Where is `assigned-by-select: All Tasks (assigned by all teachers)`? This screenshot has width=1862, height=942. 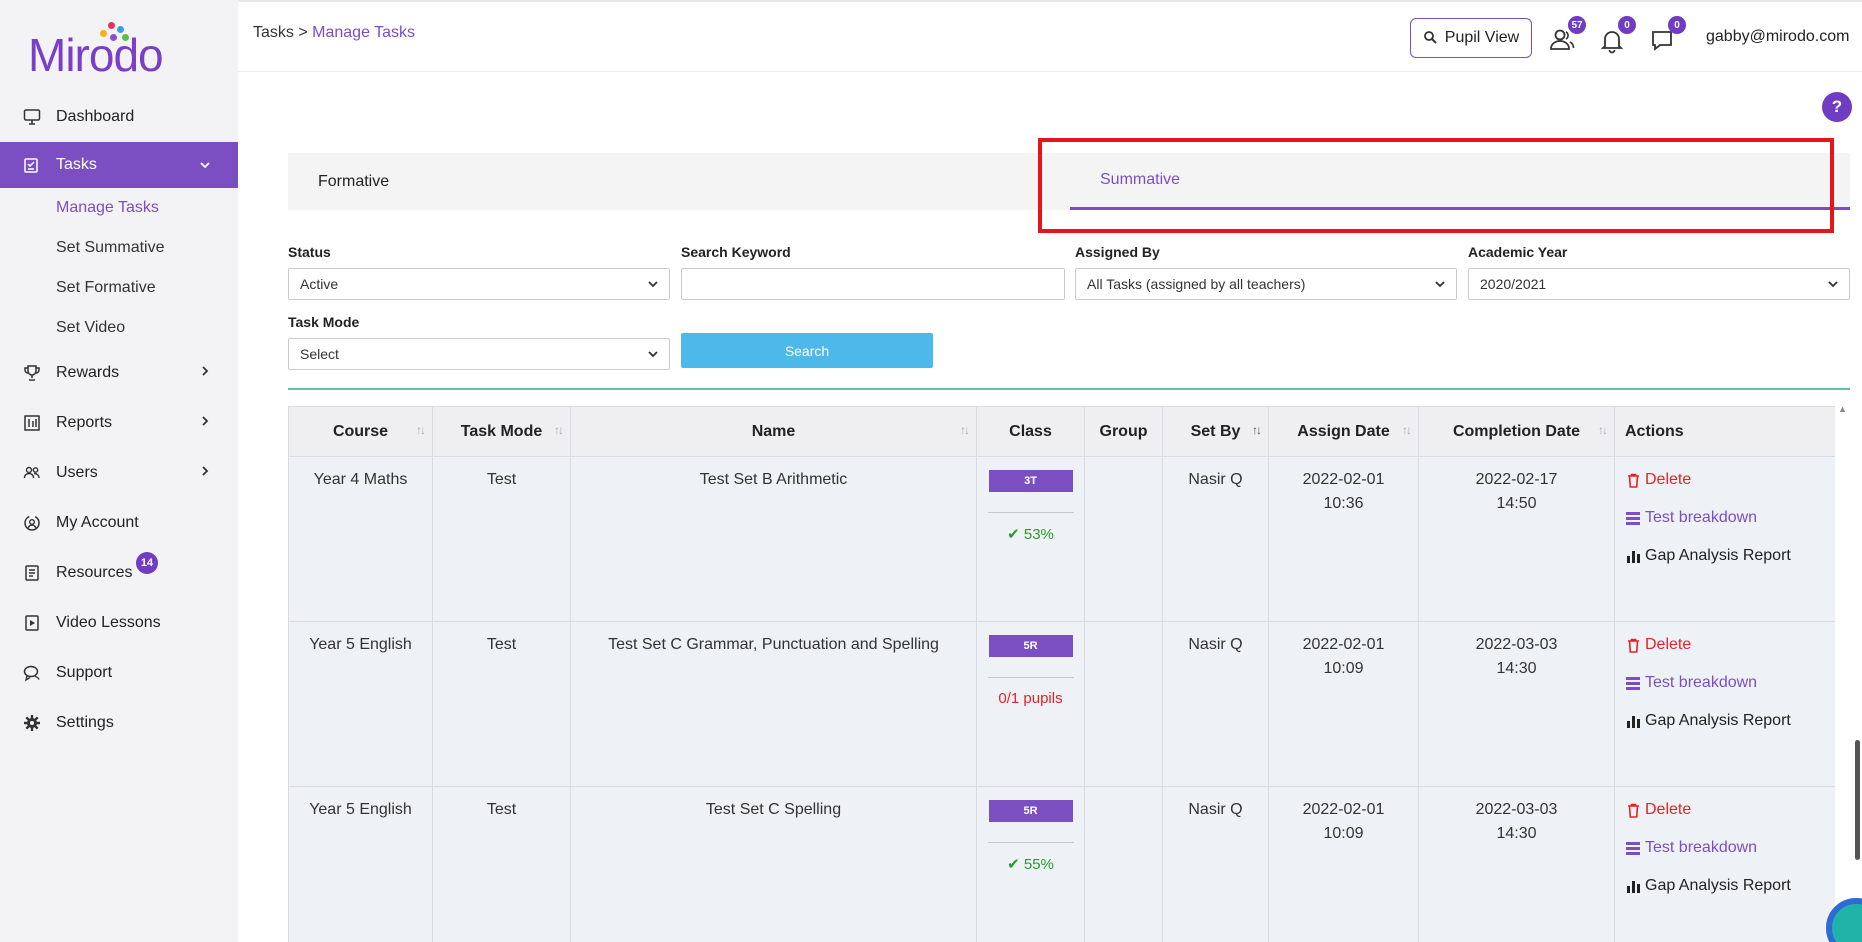
assigned-by-select: All Tasks (assigned by all teachers) is located at coordinates (1266, 284).